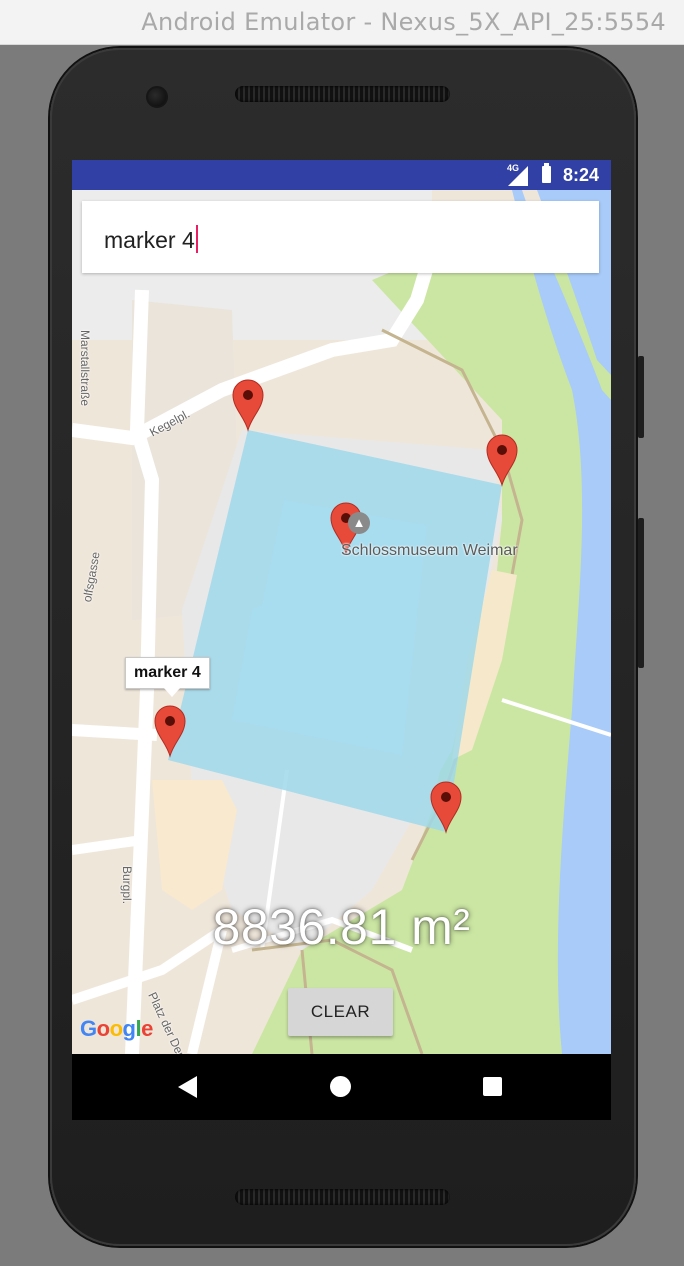  I want to click on recents-icon, so click(492, 1086).